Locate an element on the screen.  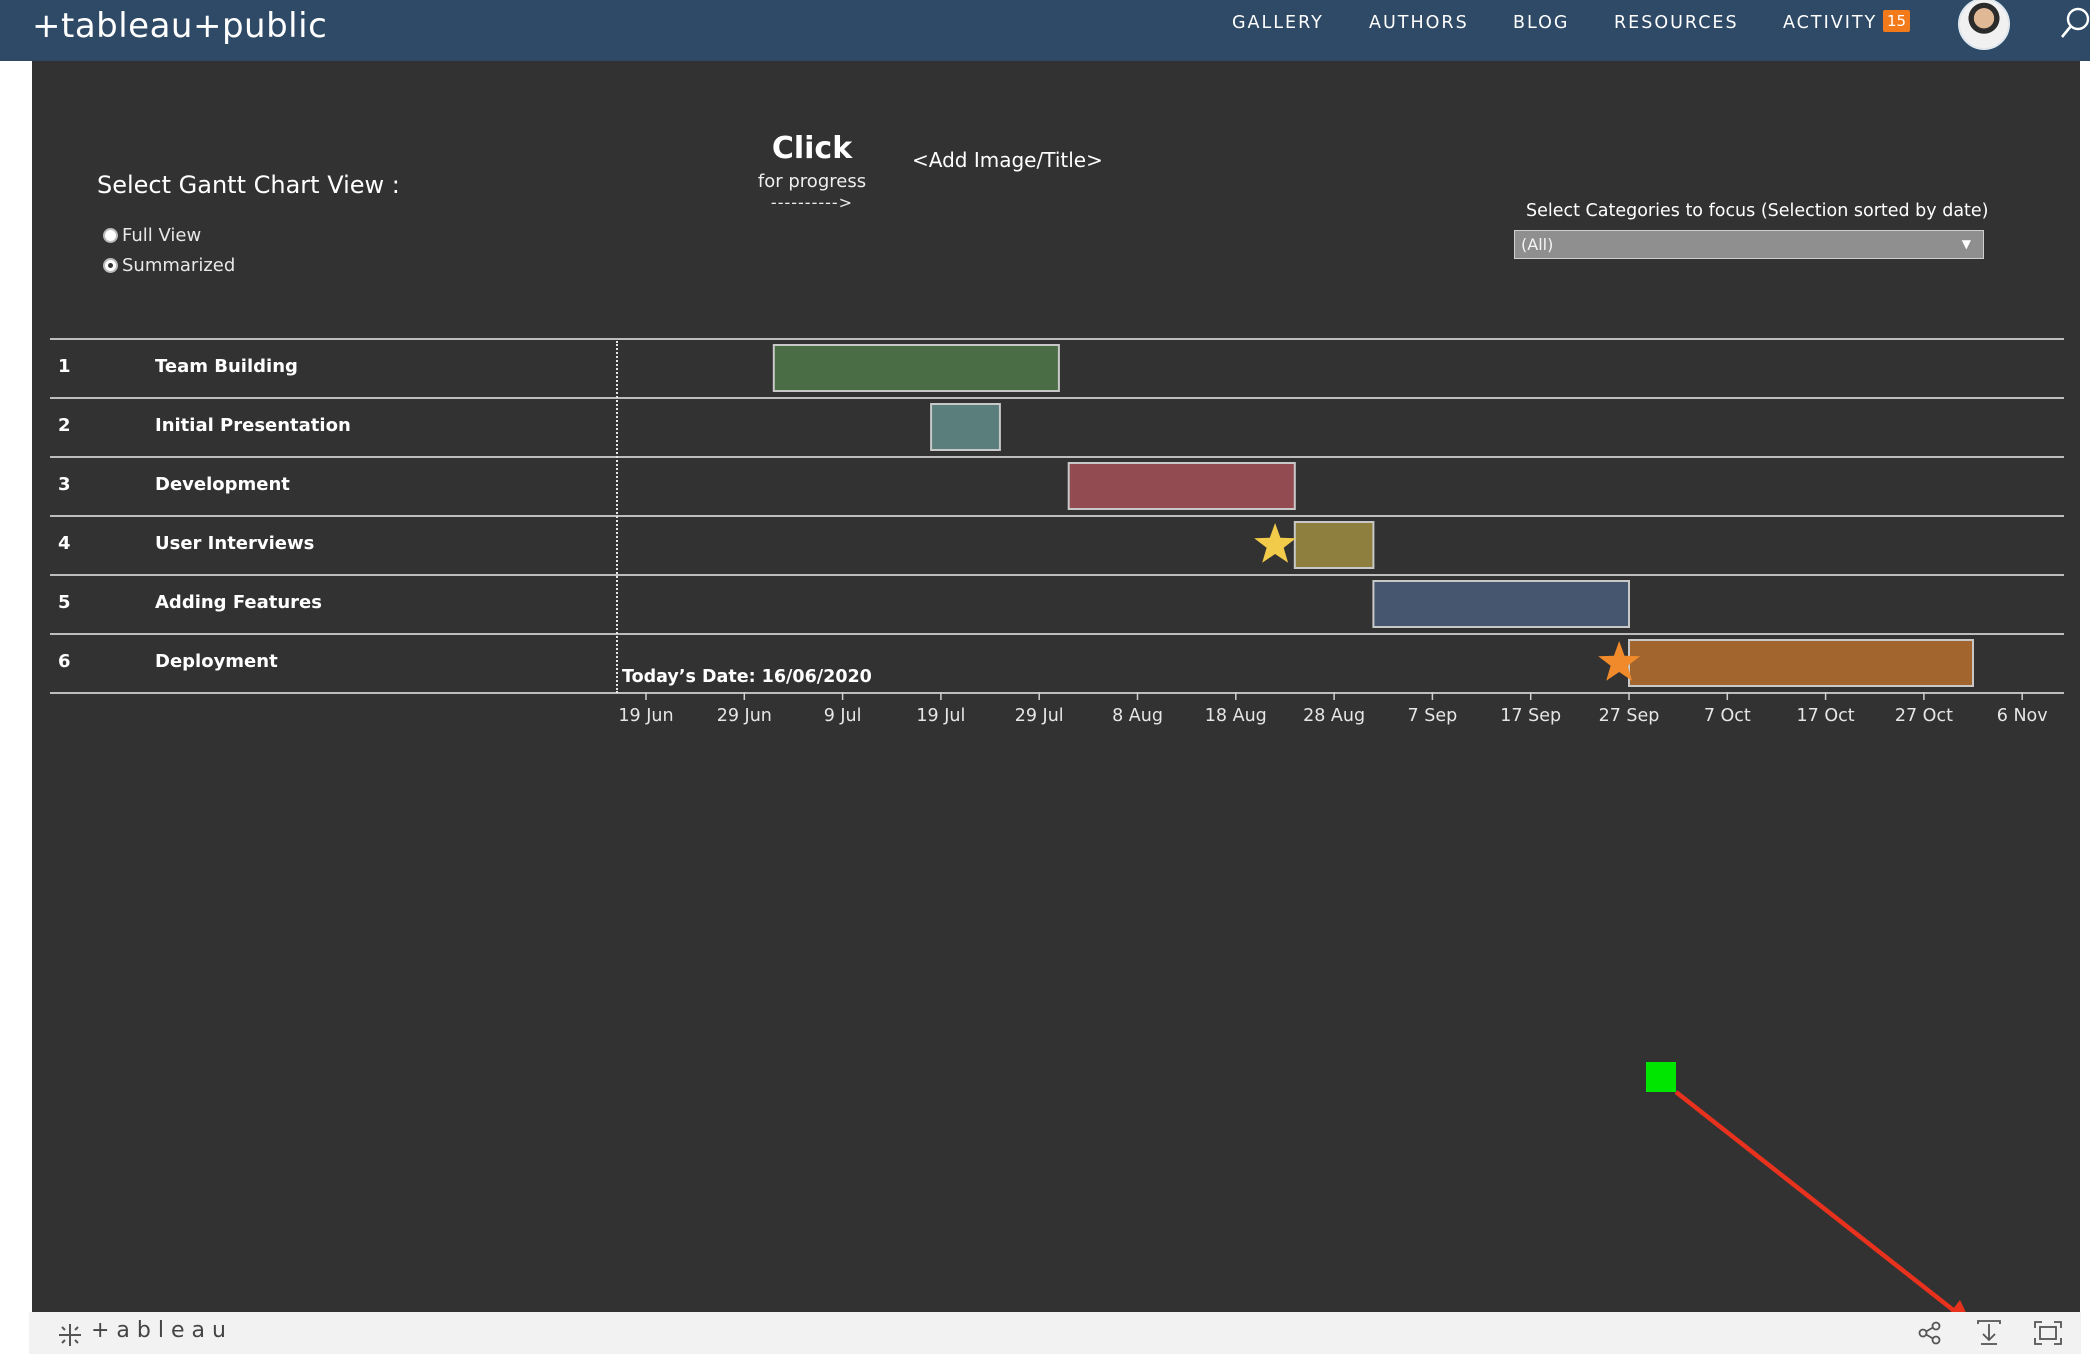
axis-tick-label: 18 Aug is located at coordinates (1236, 716).